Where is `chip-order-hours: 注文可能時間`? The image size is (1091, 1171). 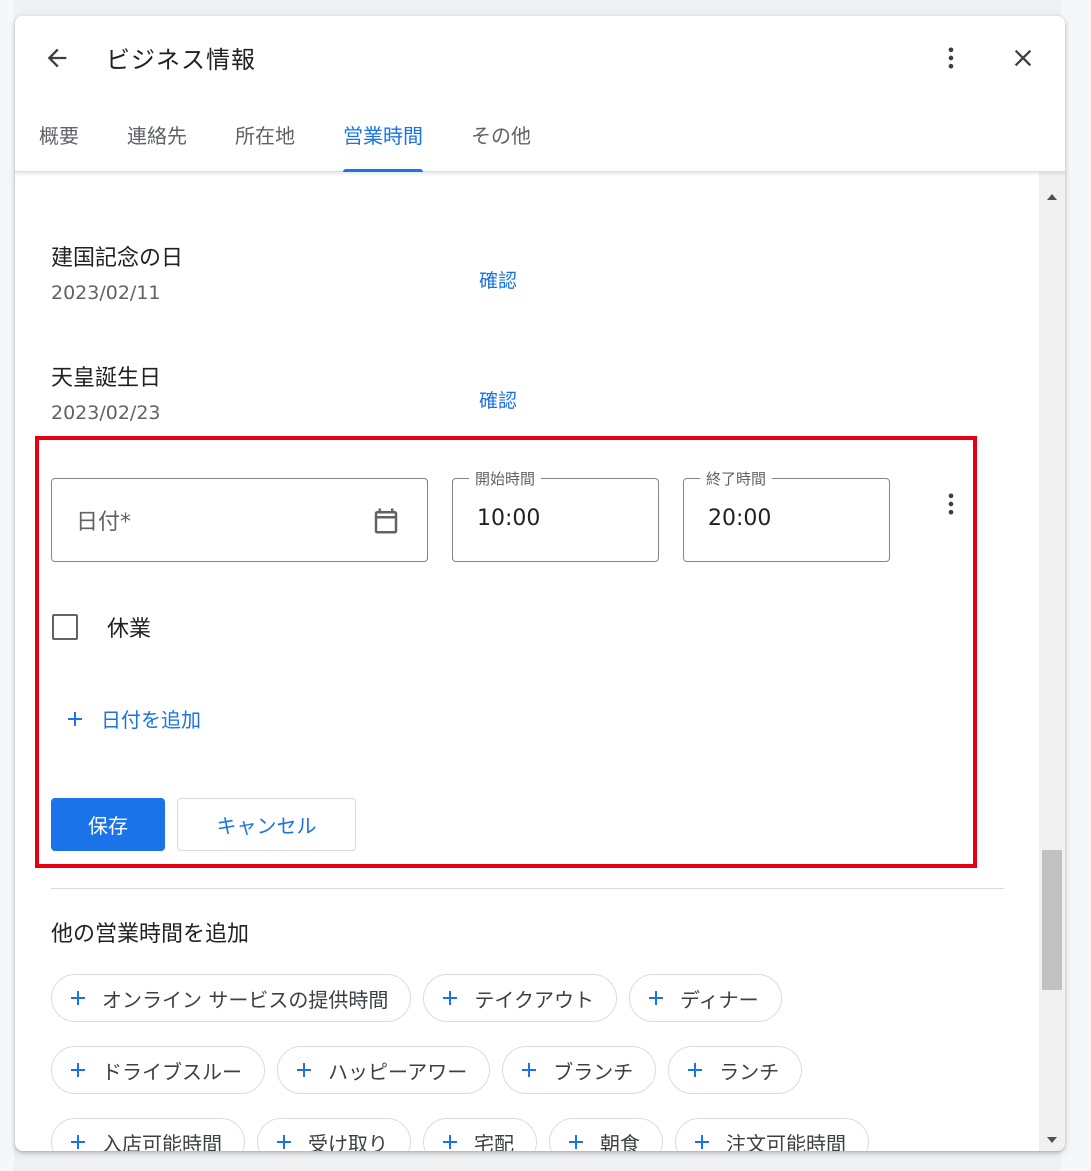 chip-order-hours: 注文可能時間 is located at coordinates (772, 1134).